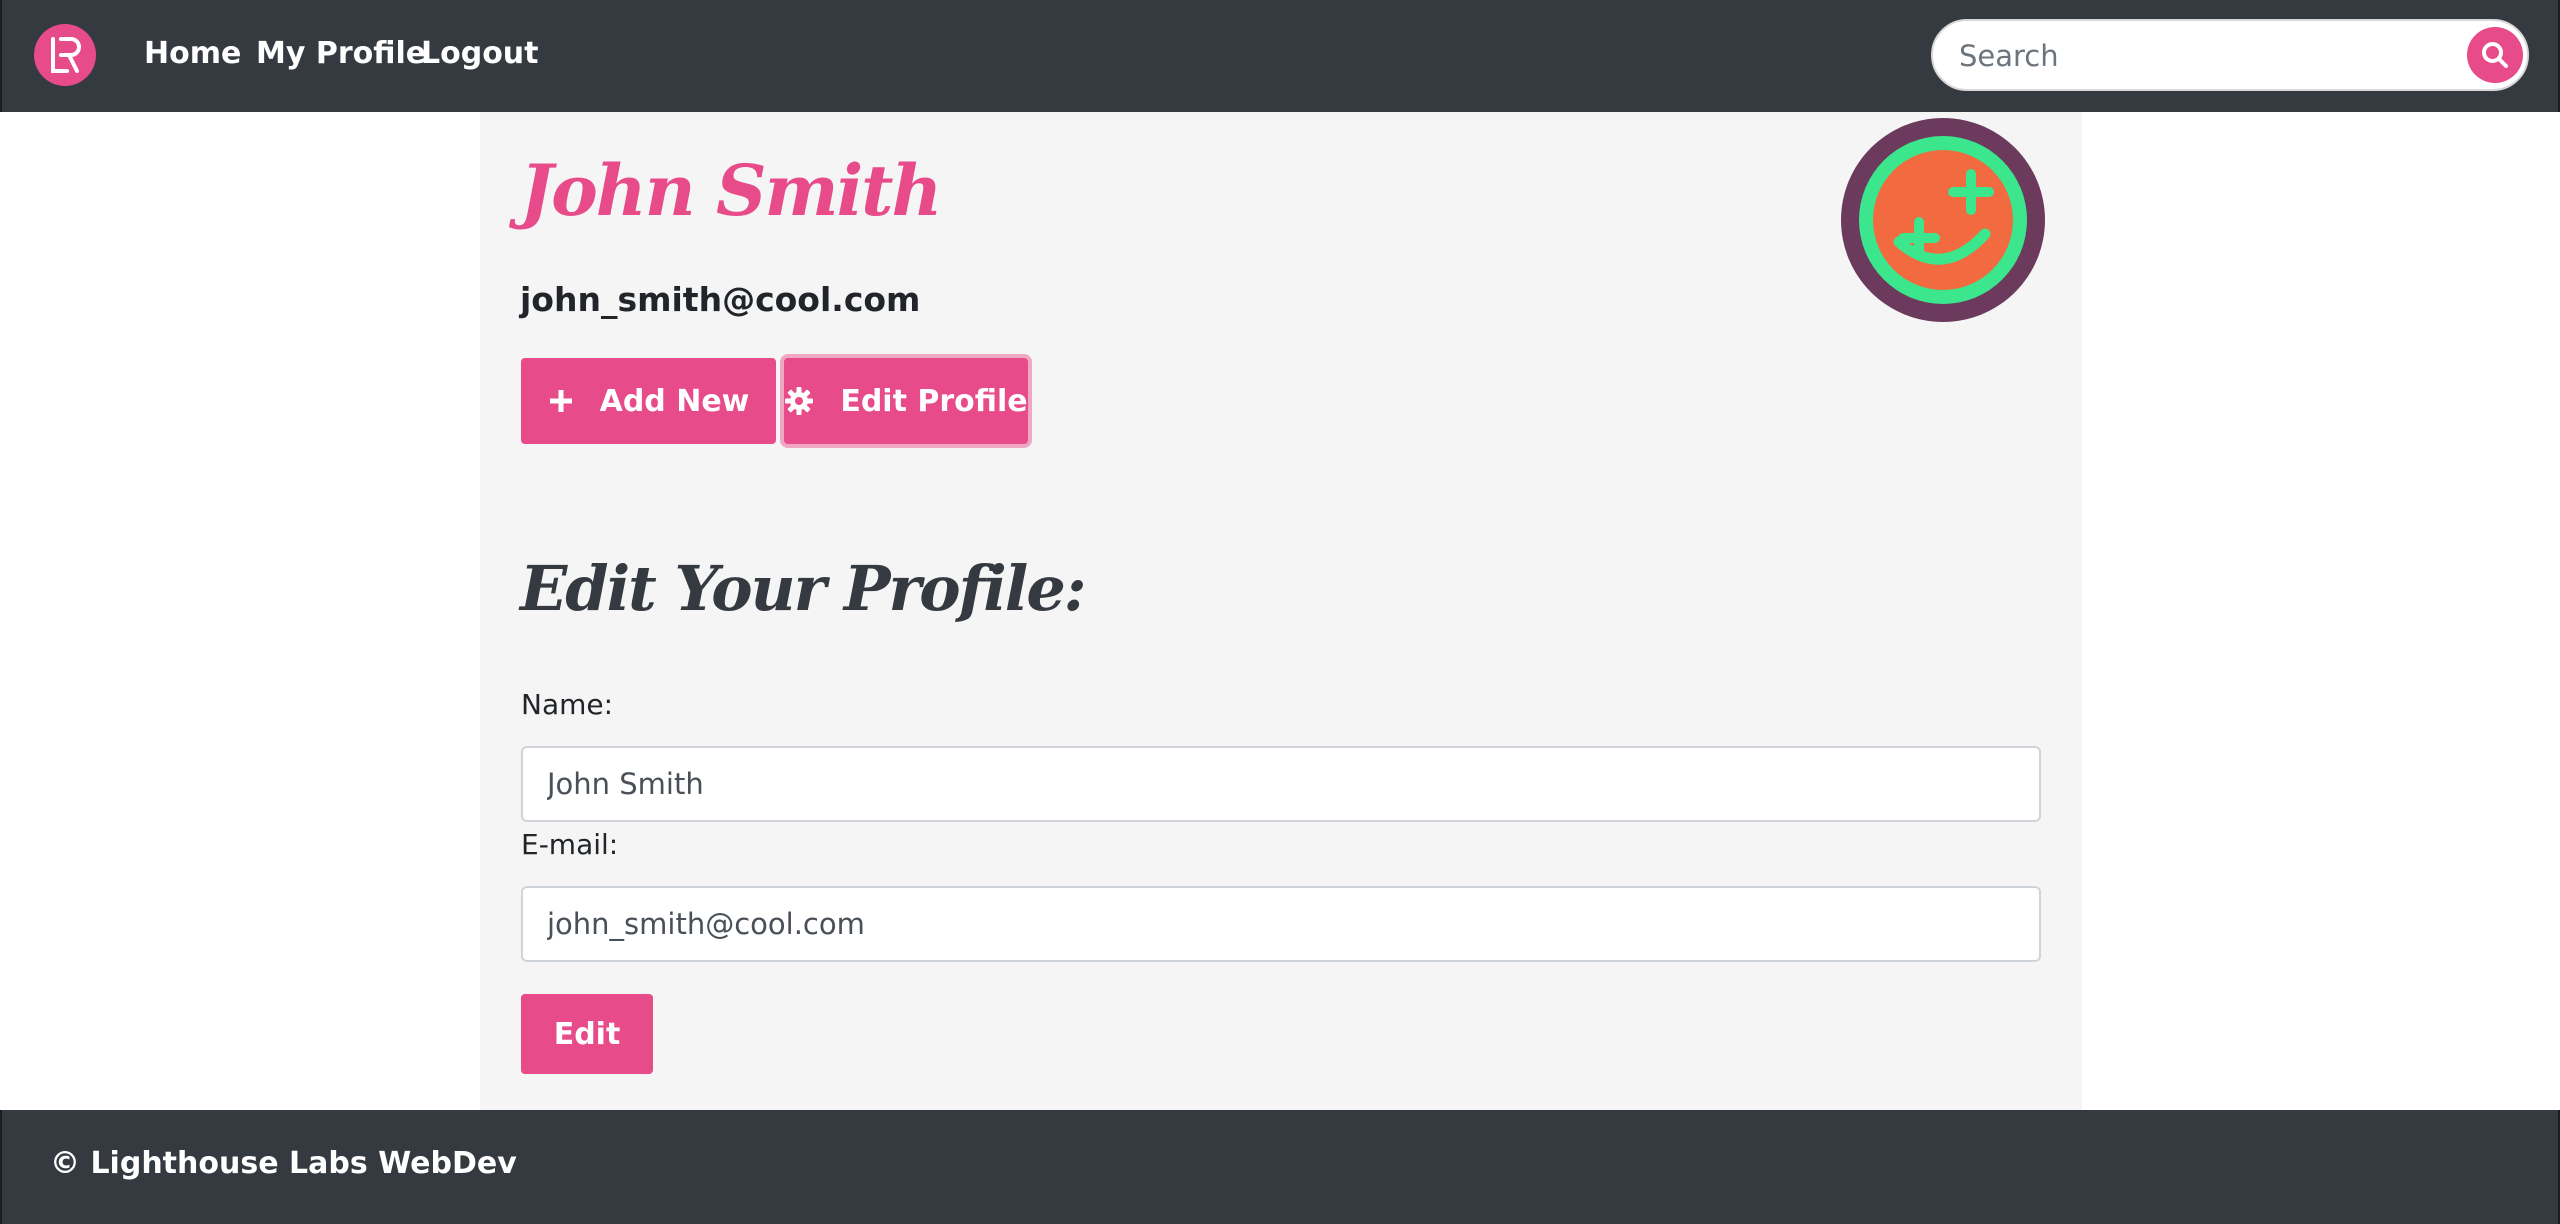  I want to click on edit-profile-button: Edit Profile, so click(906, 401).